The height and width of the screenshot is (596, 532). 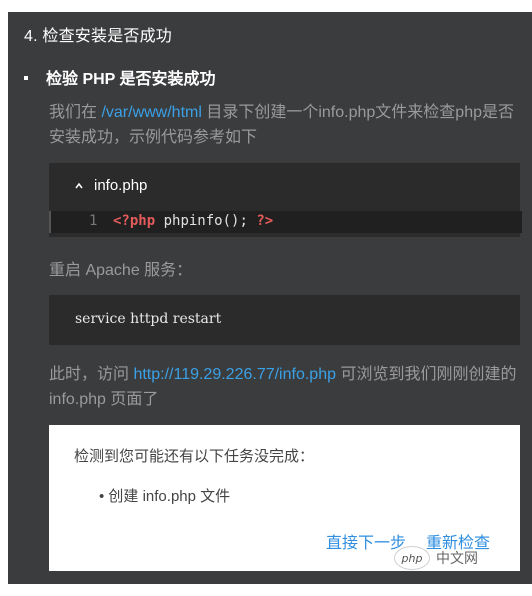 I want to click on php-open-tag: <?php, so click(x=134, y=221).